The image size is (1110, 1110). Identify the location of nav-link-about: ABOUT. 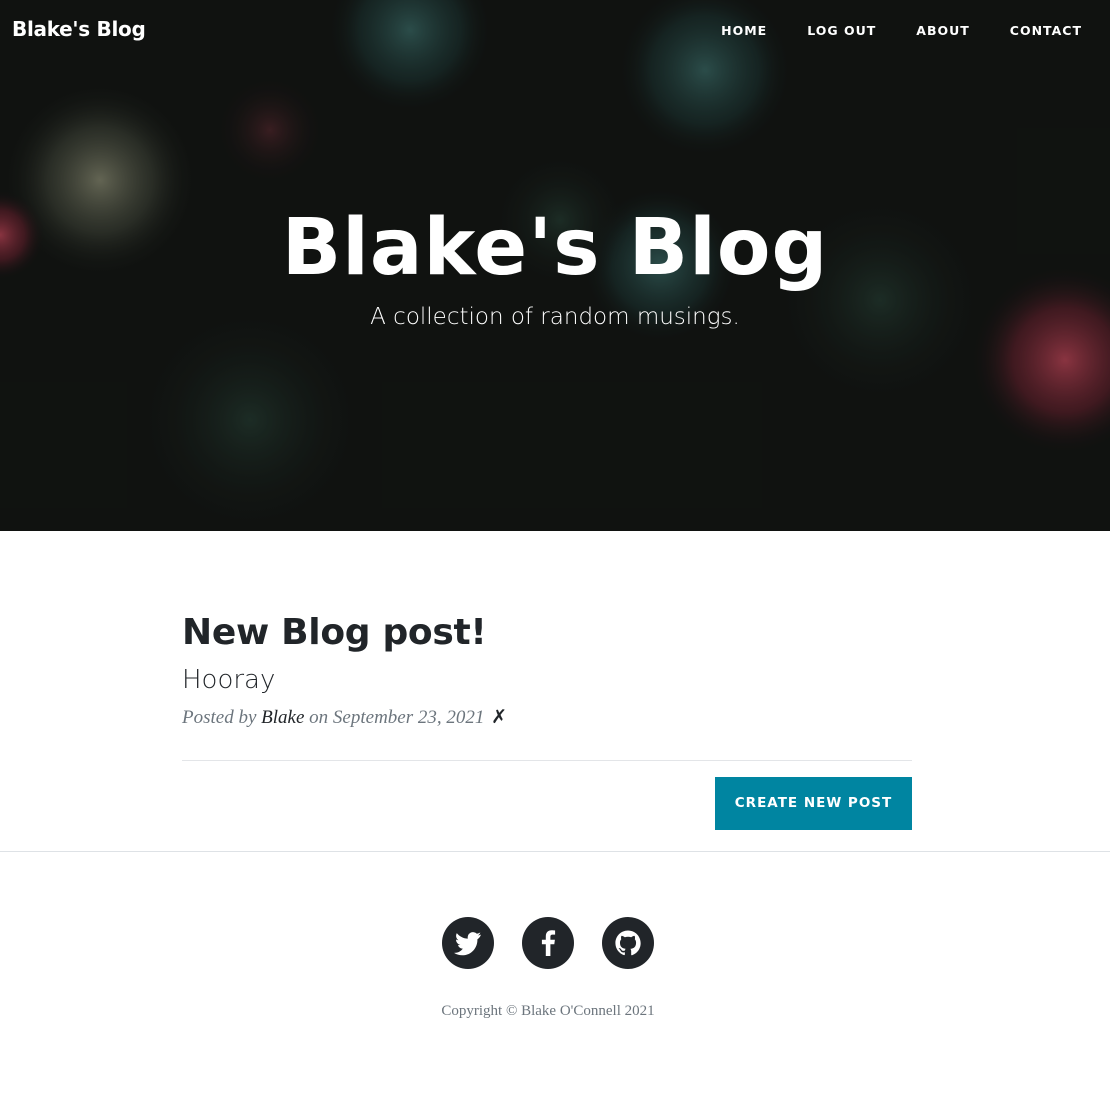
(923, 30).